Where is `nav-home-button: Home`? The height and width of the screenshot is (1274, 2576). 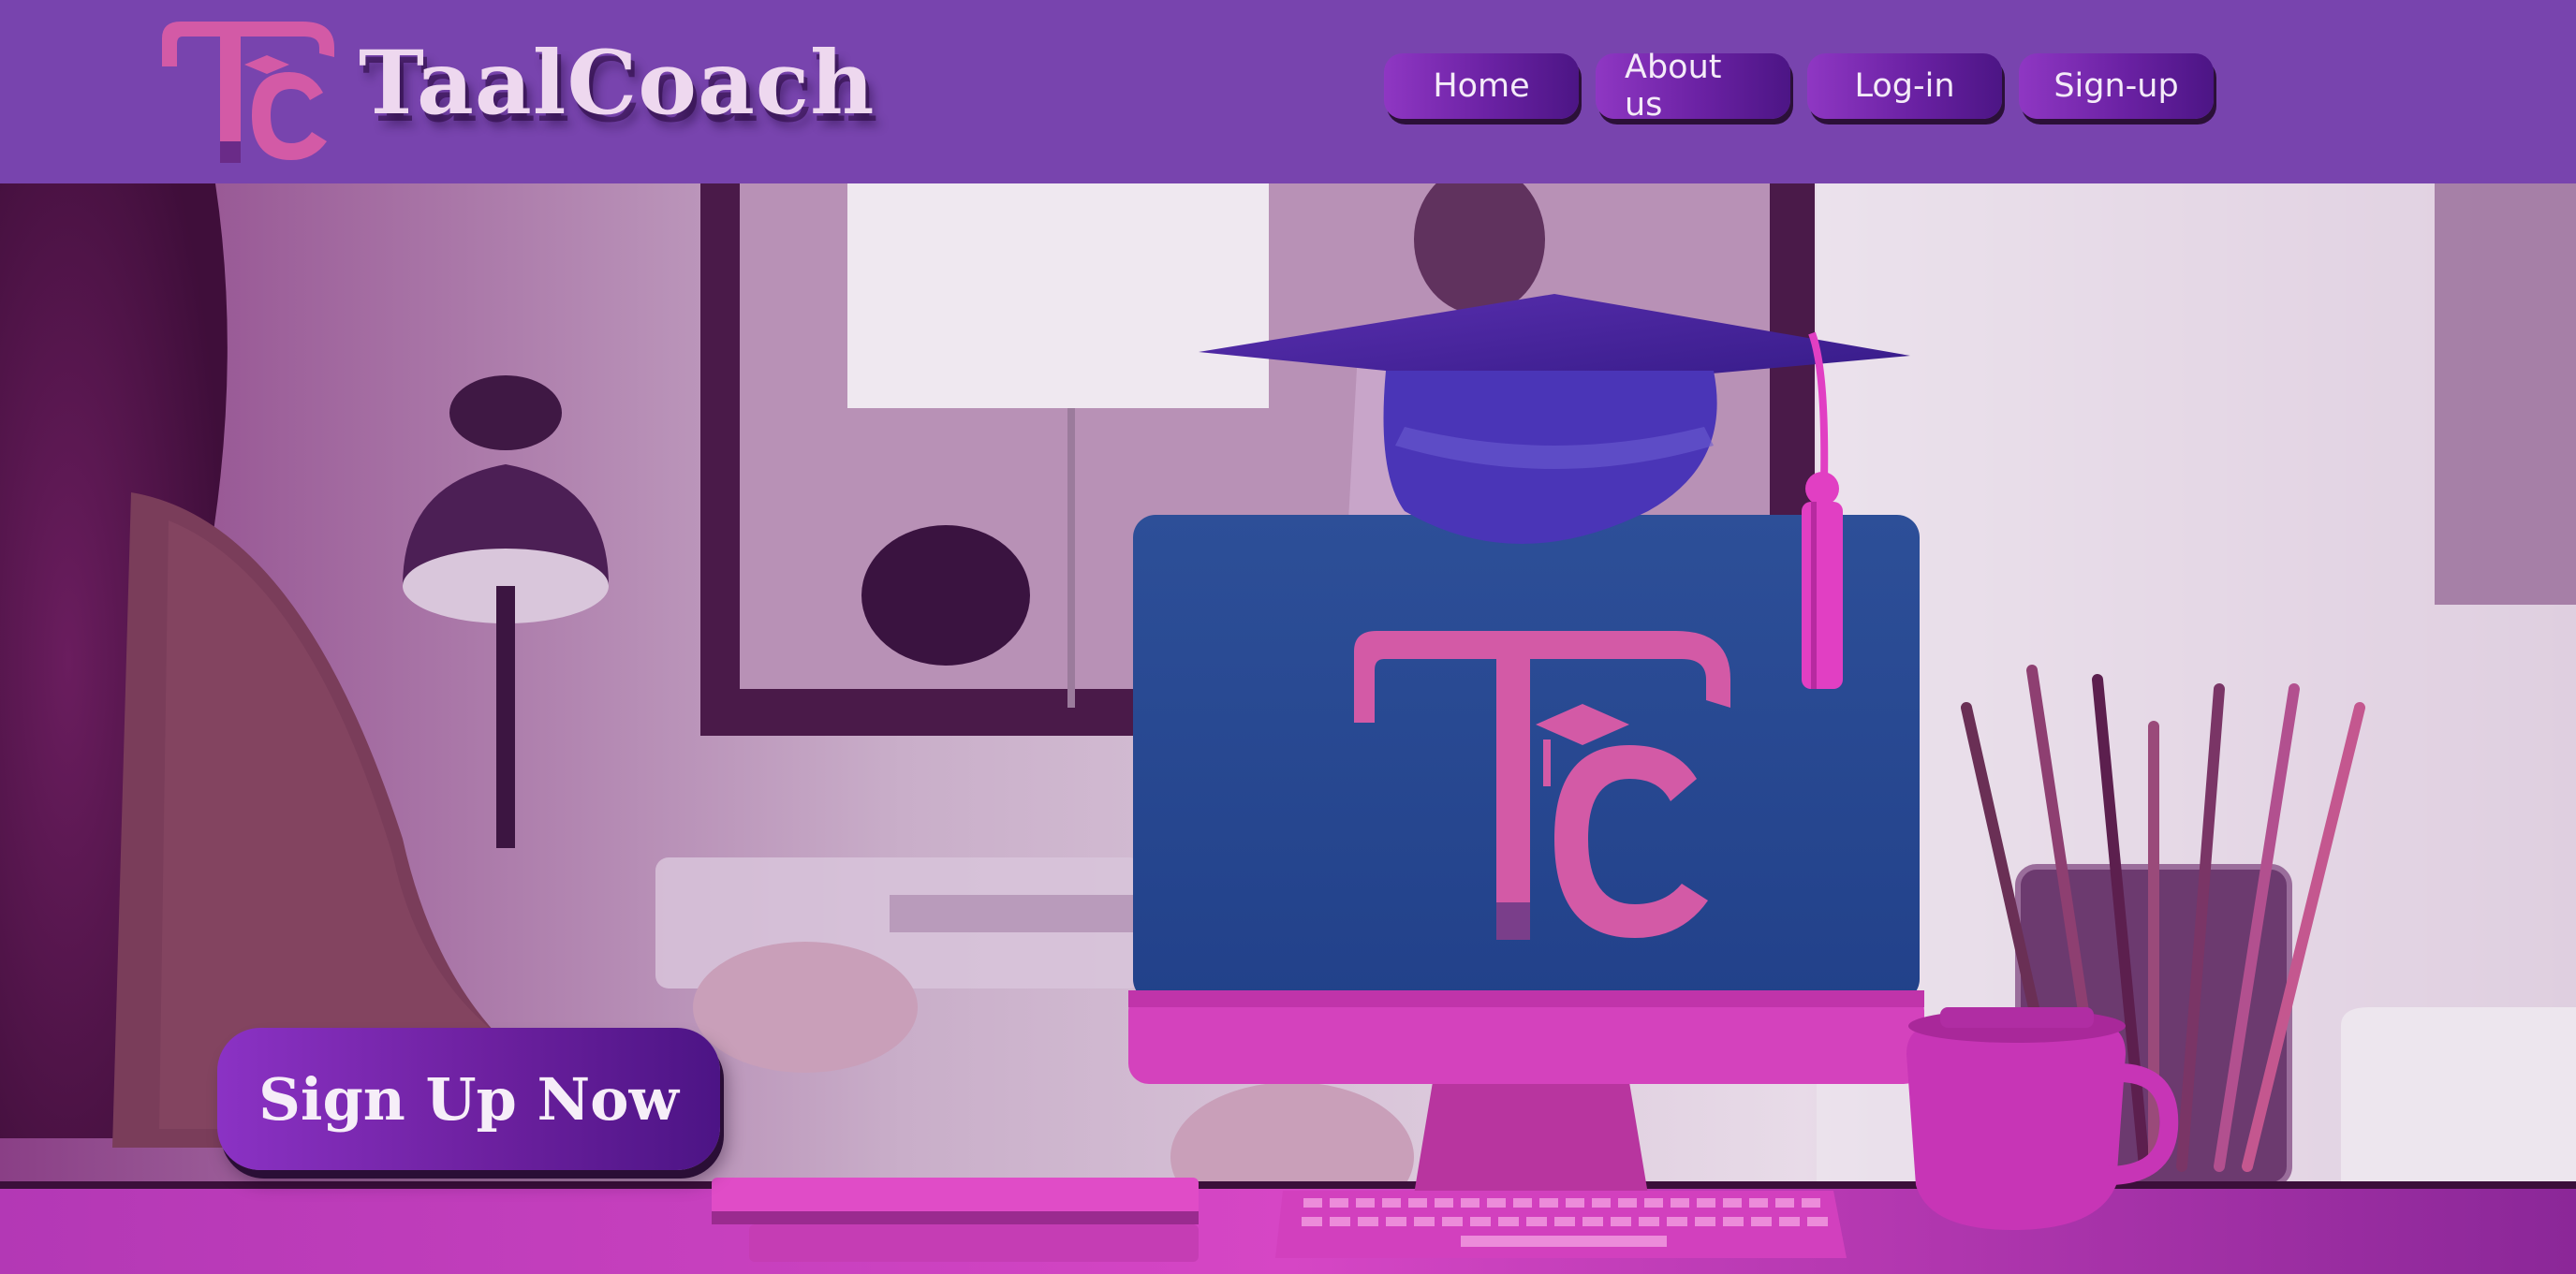 nav-home-button: Home is located at coordinates (1481, 86).